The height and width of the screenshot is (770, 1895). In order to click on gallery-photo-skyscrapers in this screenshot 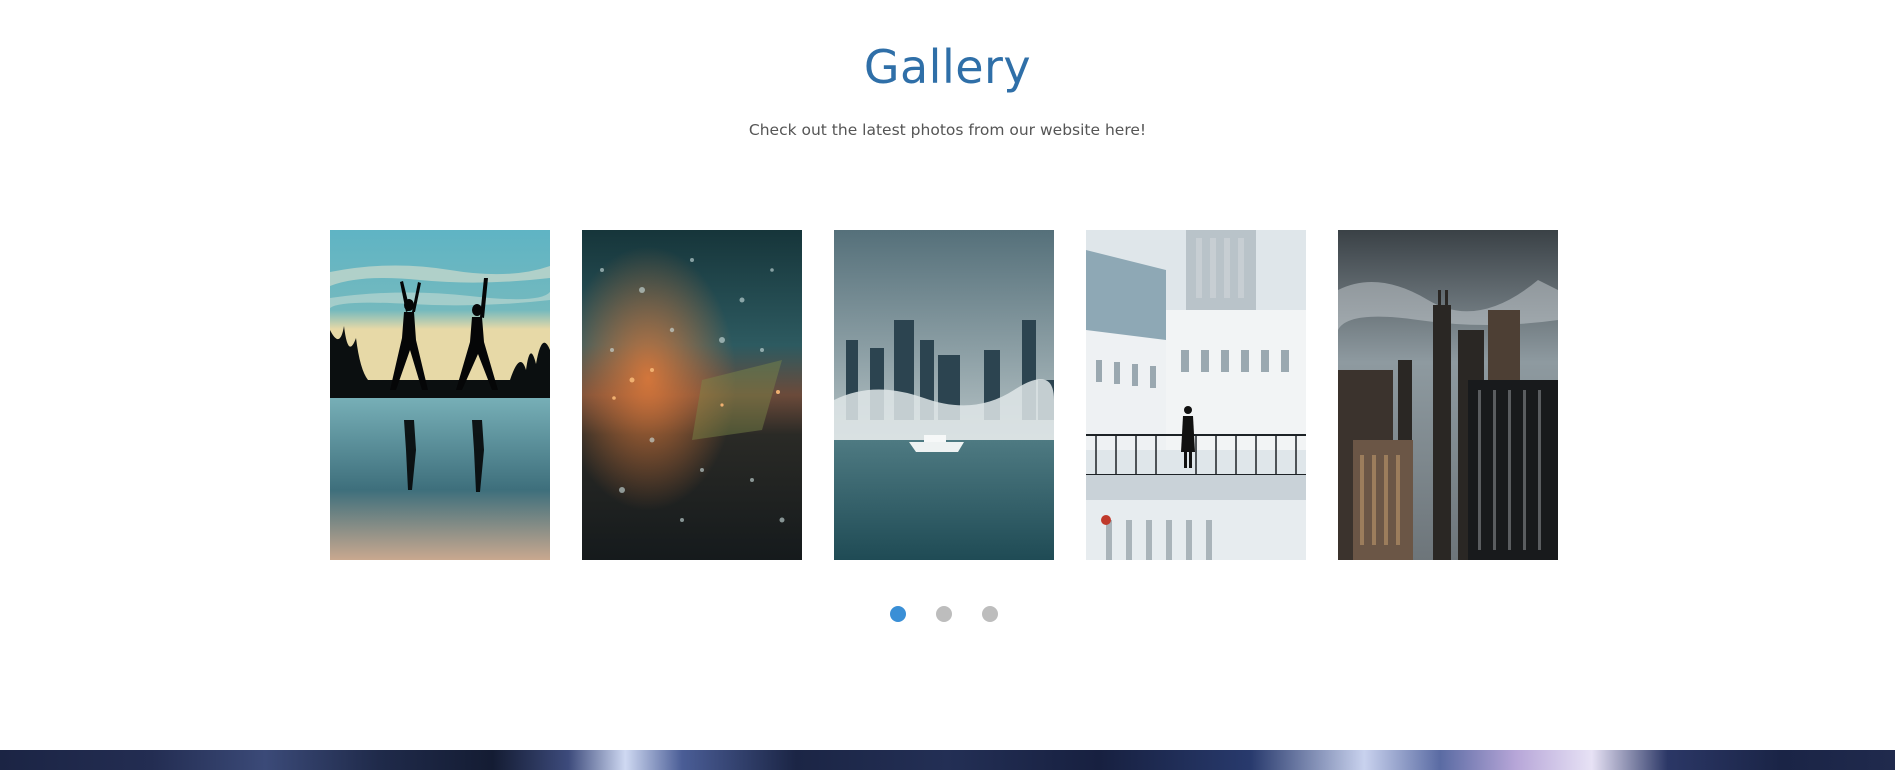, I will do `click(1448, 395)`.